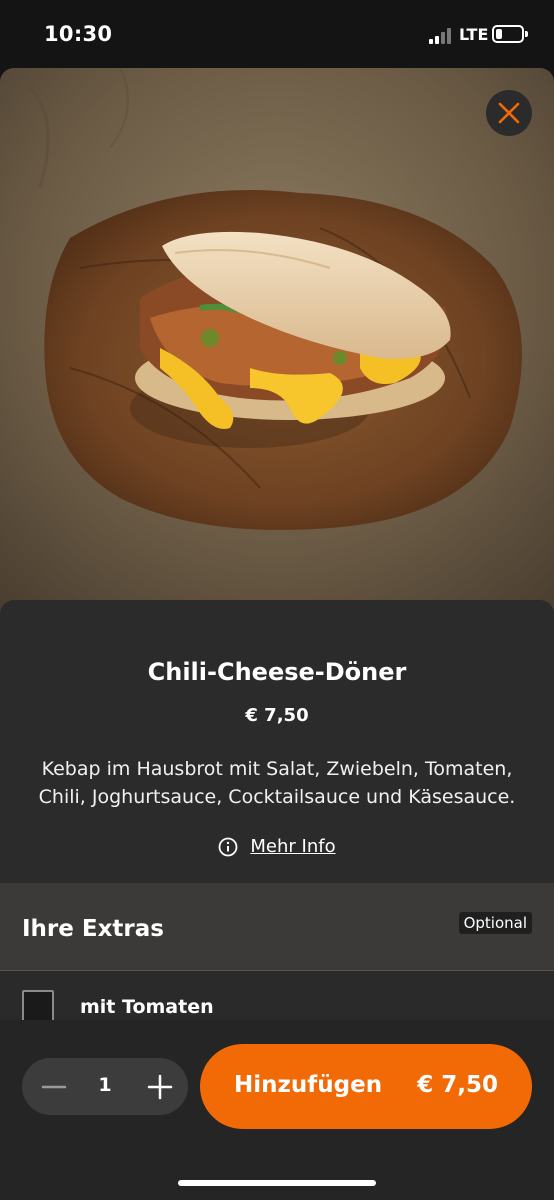 This screenshot has height=1200, width=554. What do you see at coordinates (474, 34) in the screenshot?
I see `network-type: LTE` at bounding box center [474, 34].